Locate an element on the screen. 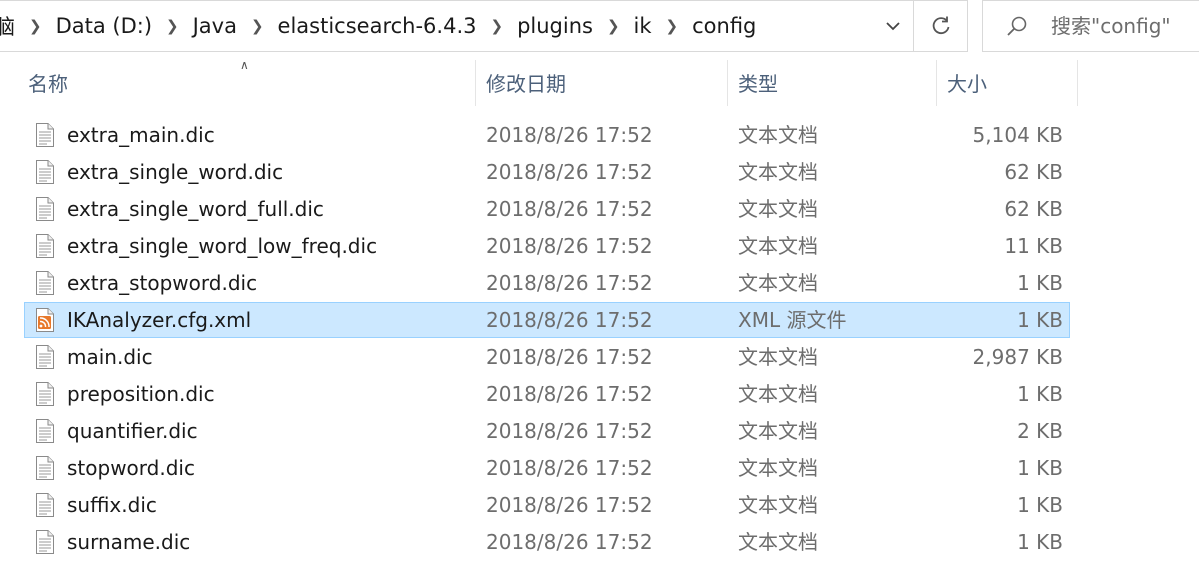  file-size: 2 KB is located at coordinates (1040, 431).